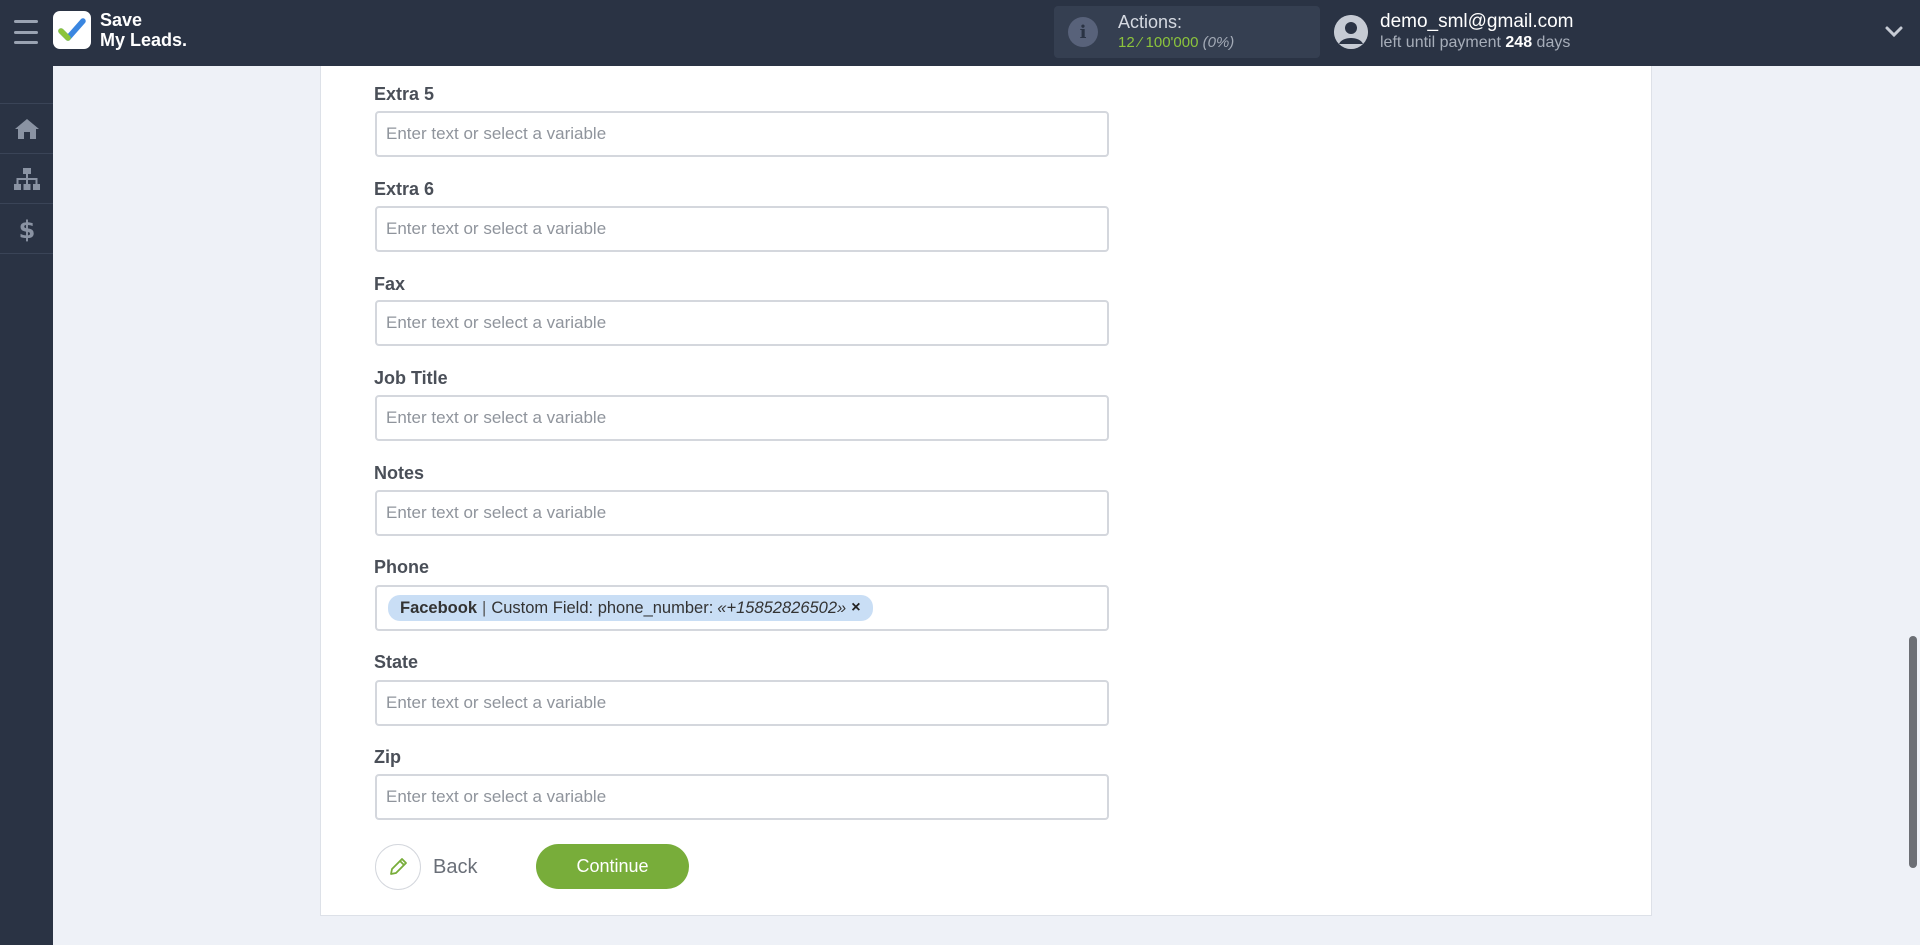 Image resolution: width=1920 pixels, height=945 pixels. Describe the element at coordinates (742, 323) in the screenshot. I see `fax-input` at that location.